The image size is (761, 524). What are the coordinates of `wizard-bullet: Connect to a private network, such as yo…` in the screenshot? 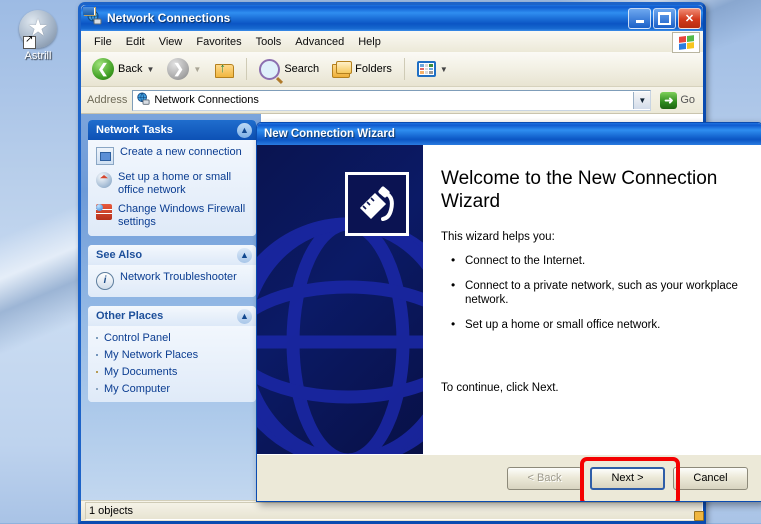 It's located at (598, 292).